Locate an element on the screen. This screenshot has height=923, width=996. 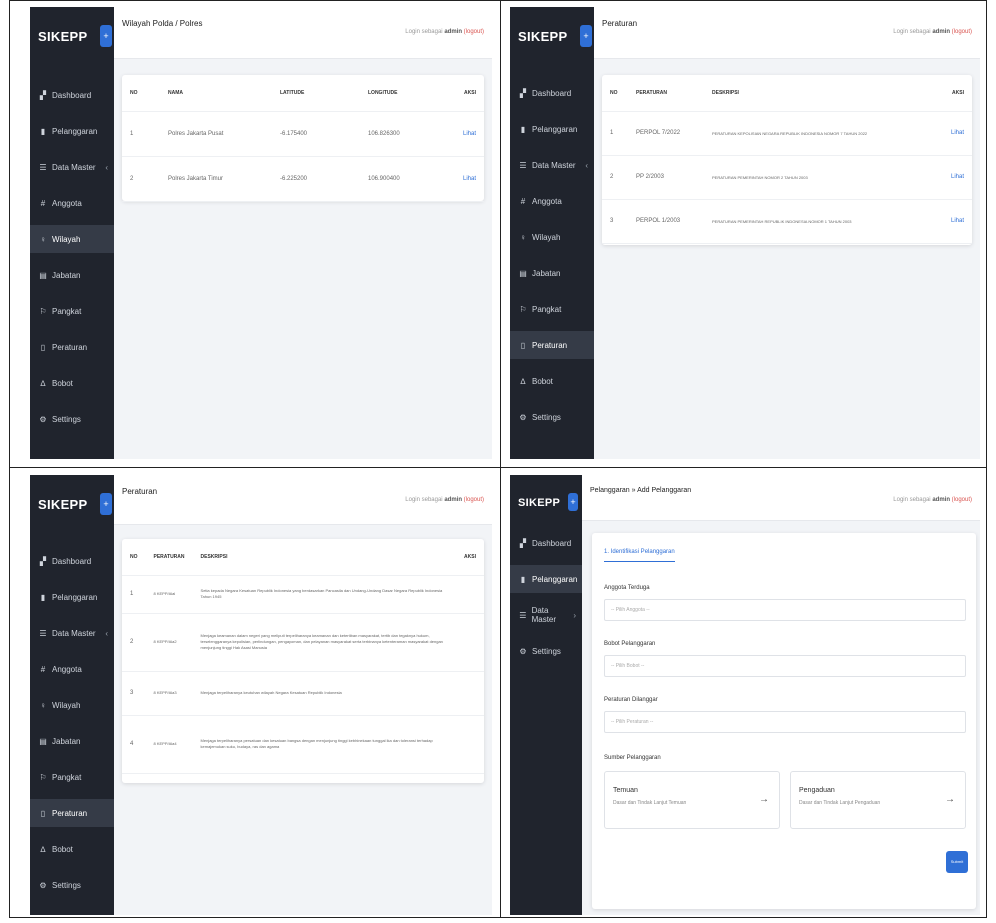
submit-button: Submit is located at coordinates (957, 862).